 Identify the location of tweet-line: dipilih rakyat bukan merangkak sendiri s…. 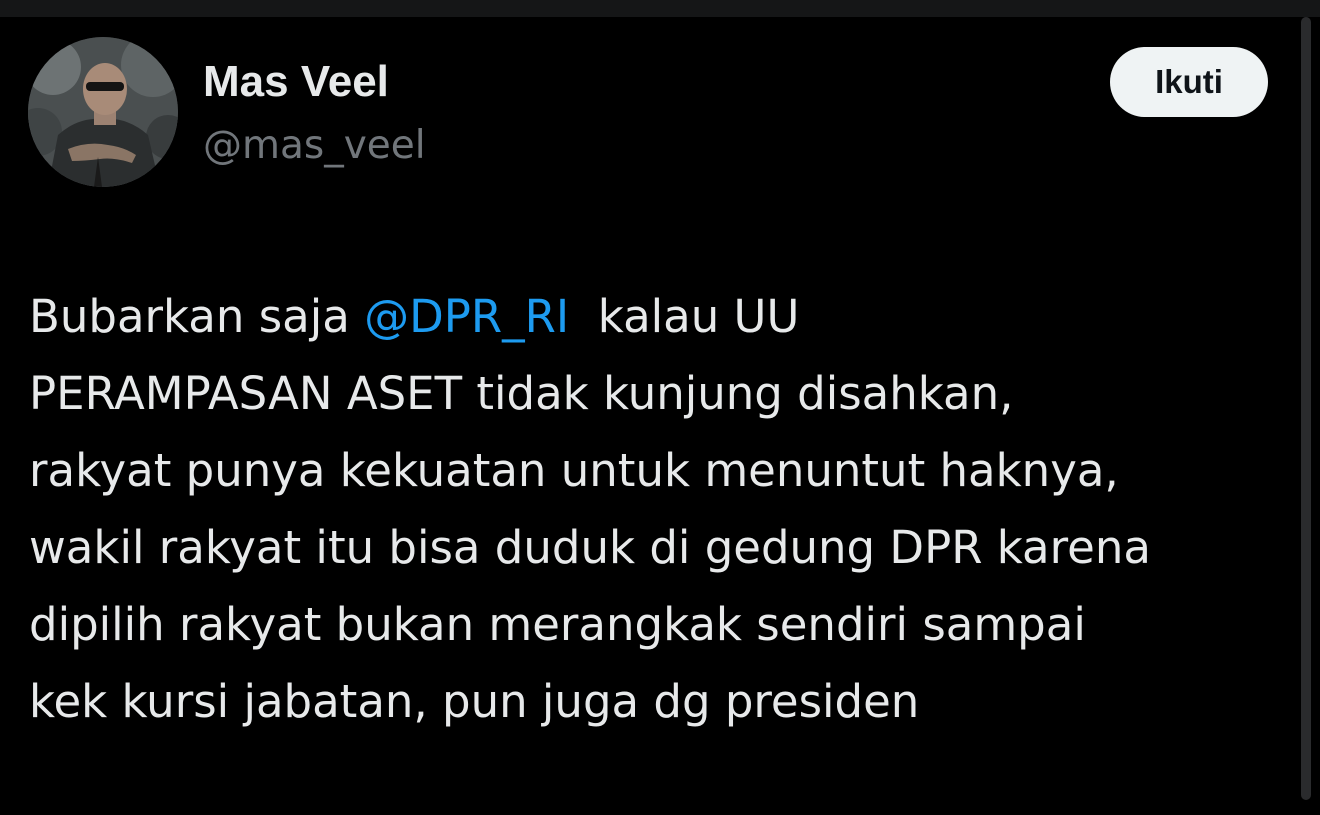
(557, 624).